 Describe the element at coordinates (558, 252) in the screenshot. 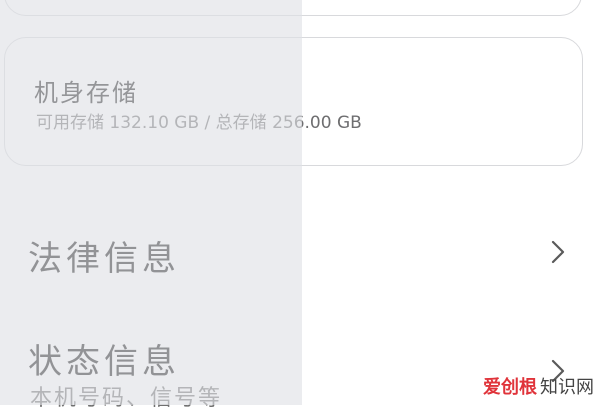

I see `chevron-right-icon` at that location.